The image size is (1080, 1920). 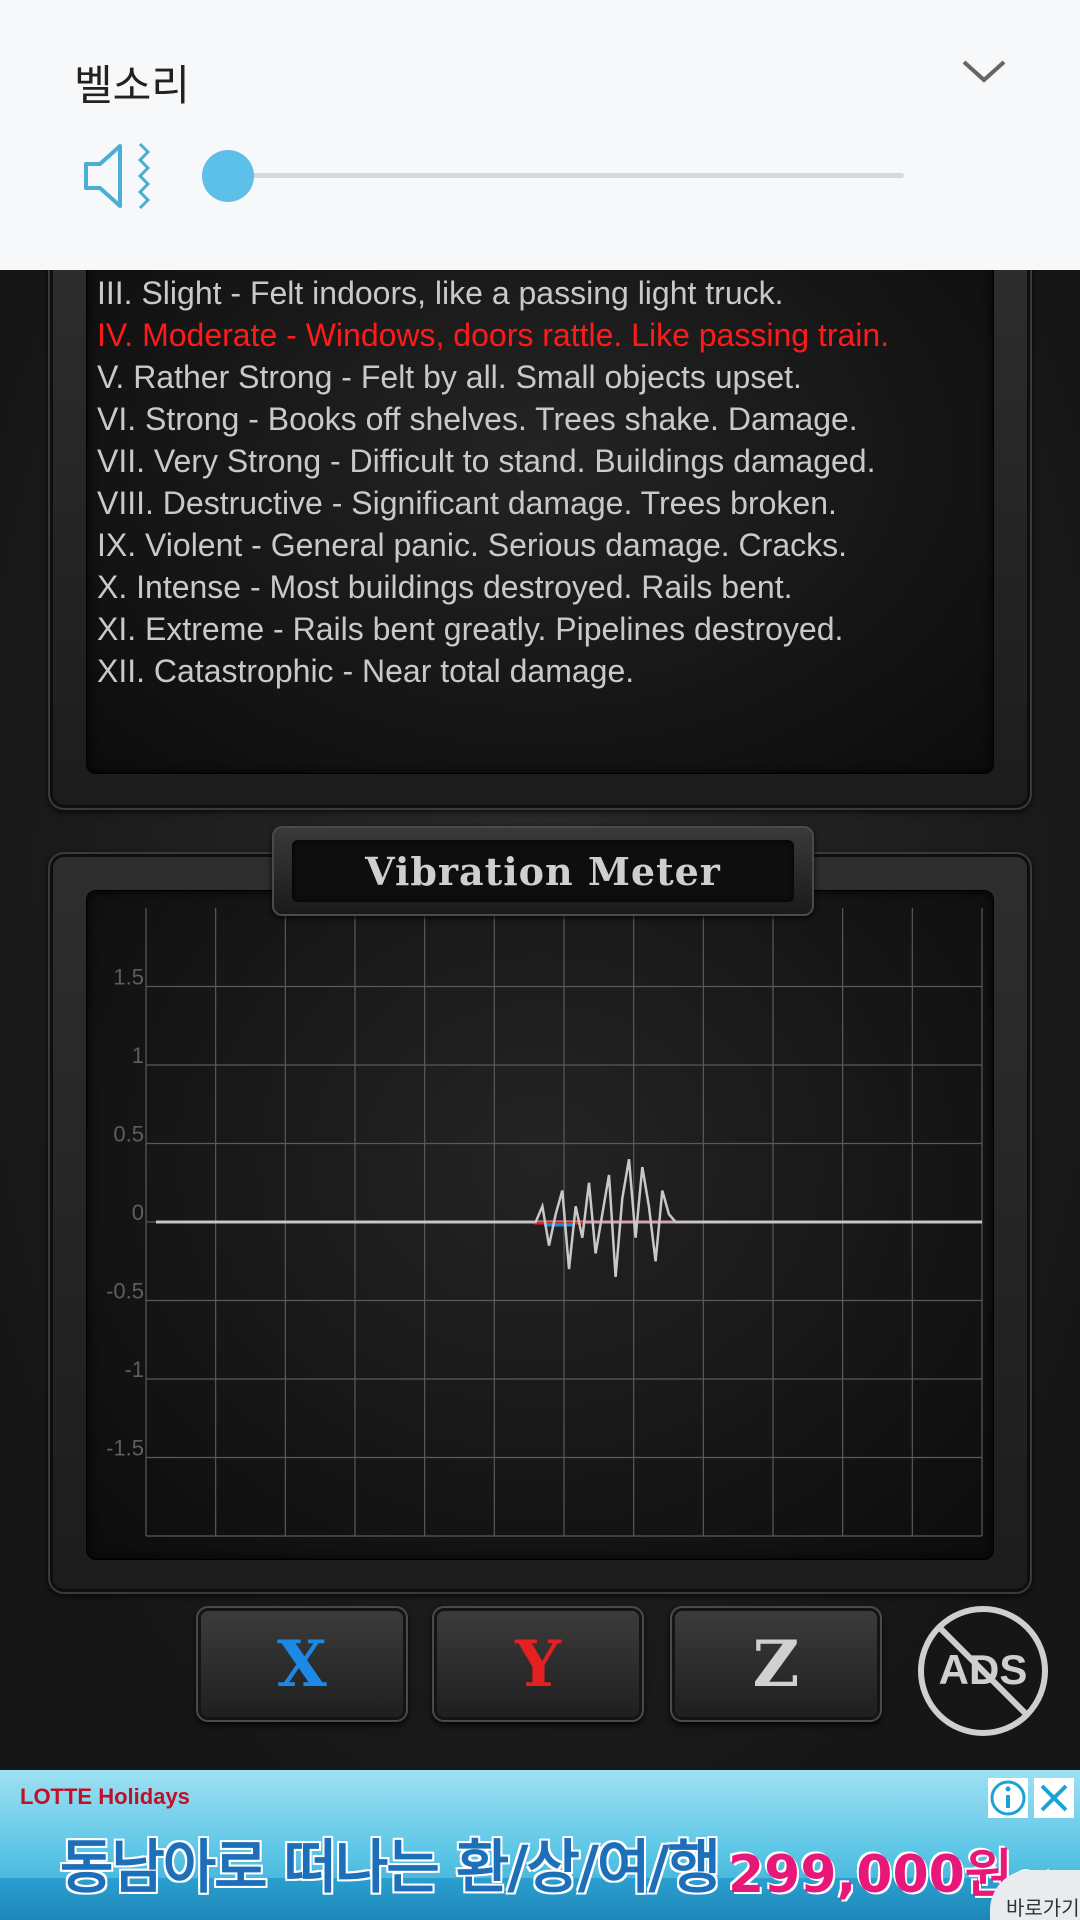 I want to click on volume-panel: 벨소리, so click(x=540, y=135).